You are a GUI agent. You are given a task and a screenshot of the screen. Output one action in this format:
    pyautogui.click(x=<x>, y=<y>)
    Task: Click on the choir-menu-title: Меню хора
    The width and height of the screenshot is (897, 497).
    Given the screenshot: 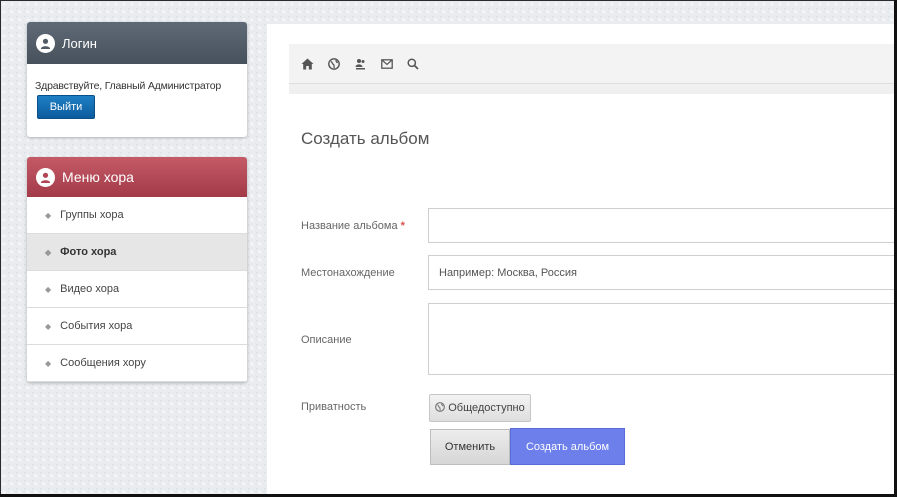 What is the action you would take?
    pyautogui.click(x=98, y=177)
    